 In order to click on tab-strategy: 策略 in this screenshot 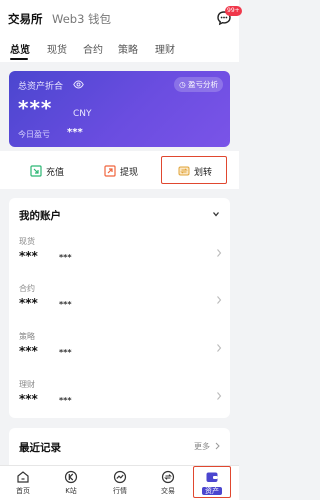, I will do `click(128, 48)`.